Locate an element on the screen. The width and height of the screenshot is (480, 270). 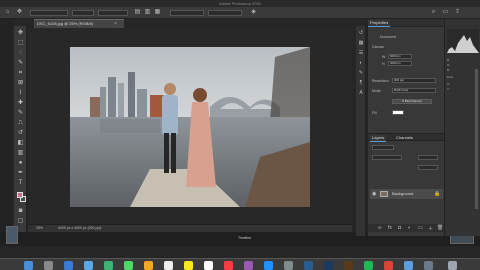
app-store-icon is located at coordinates (268, 265).